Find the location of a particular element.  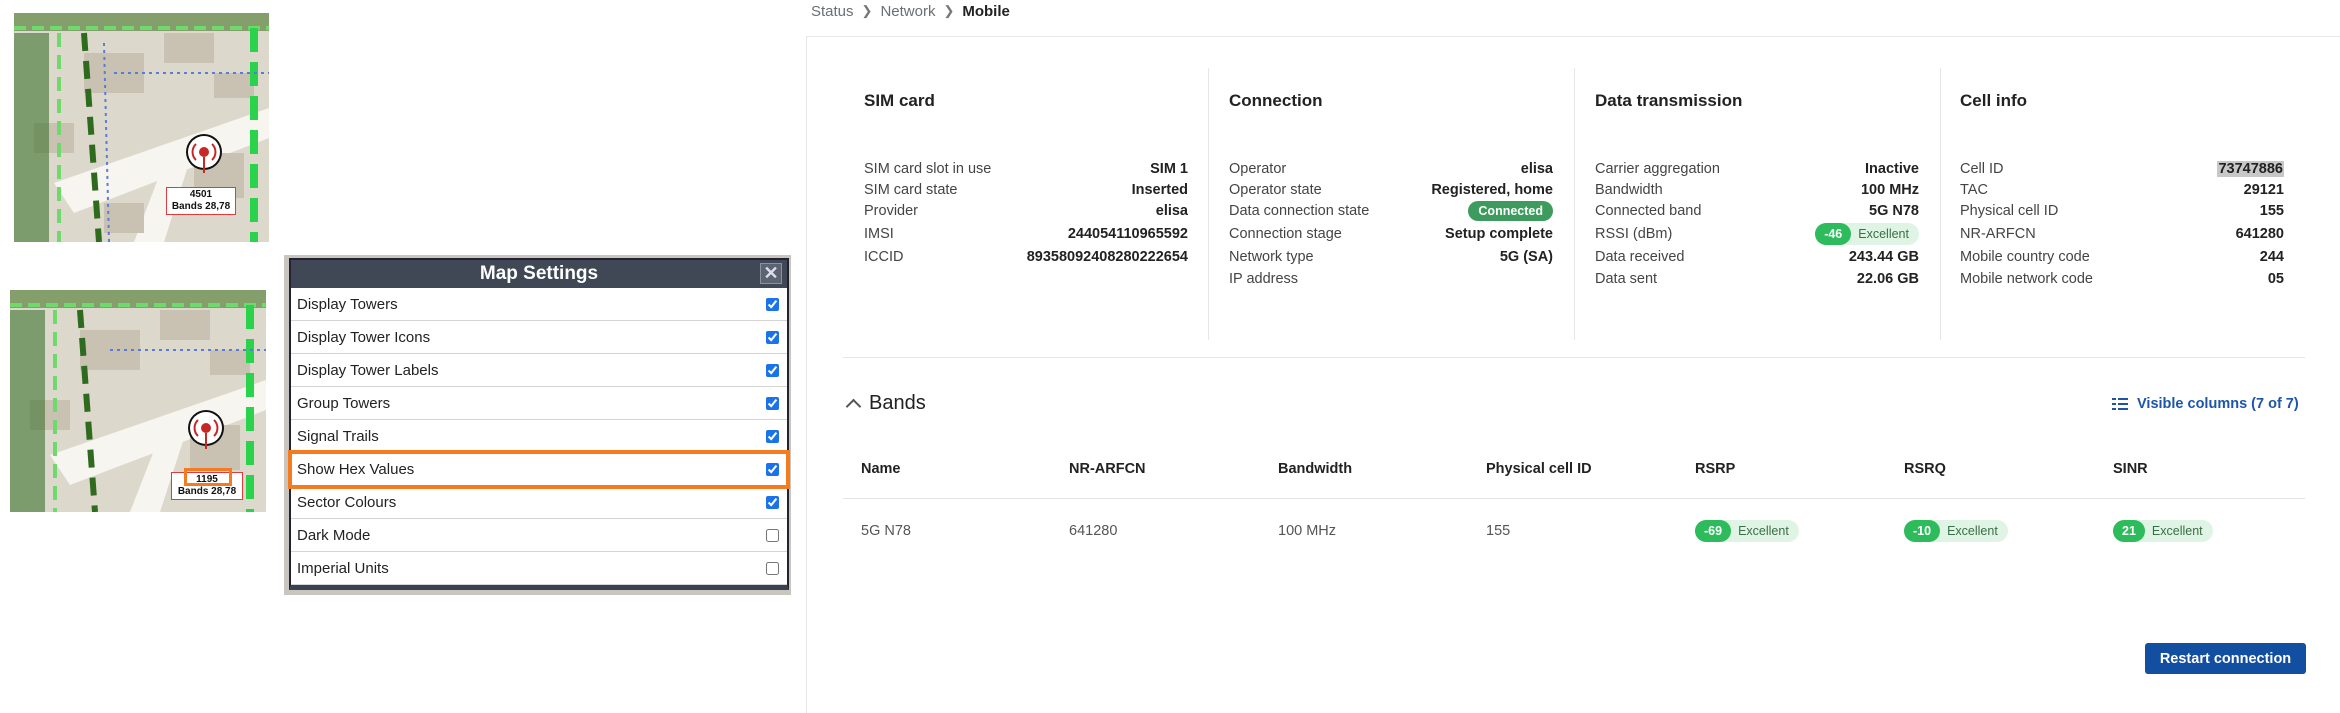

column-header-sinr: SINR is located at coordinates (2130, 469).